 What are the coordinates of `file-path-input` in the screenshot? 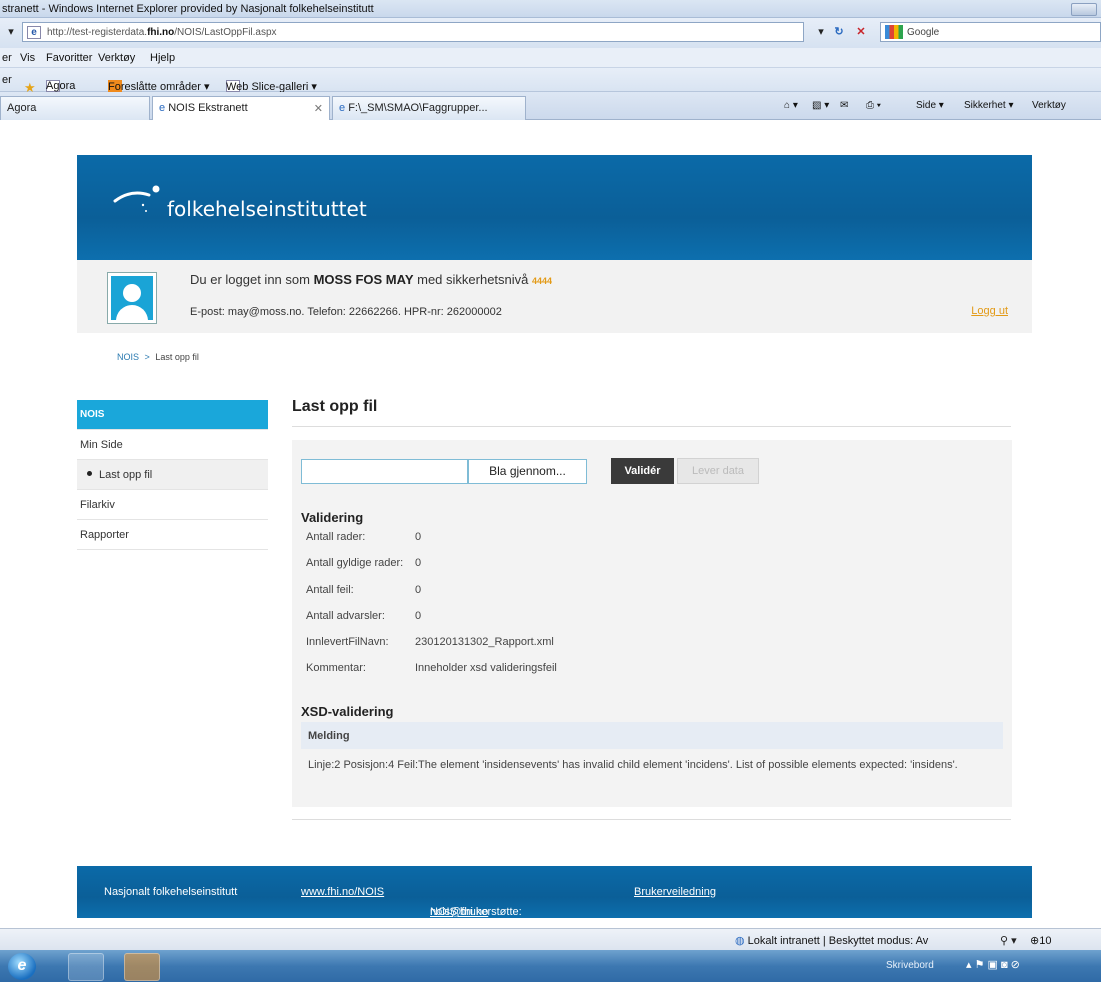 It's located at (384, 471).